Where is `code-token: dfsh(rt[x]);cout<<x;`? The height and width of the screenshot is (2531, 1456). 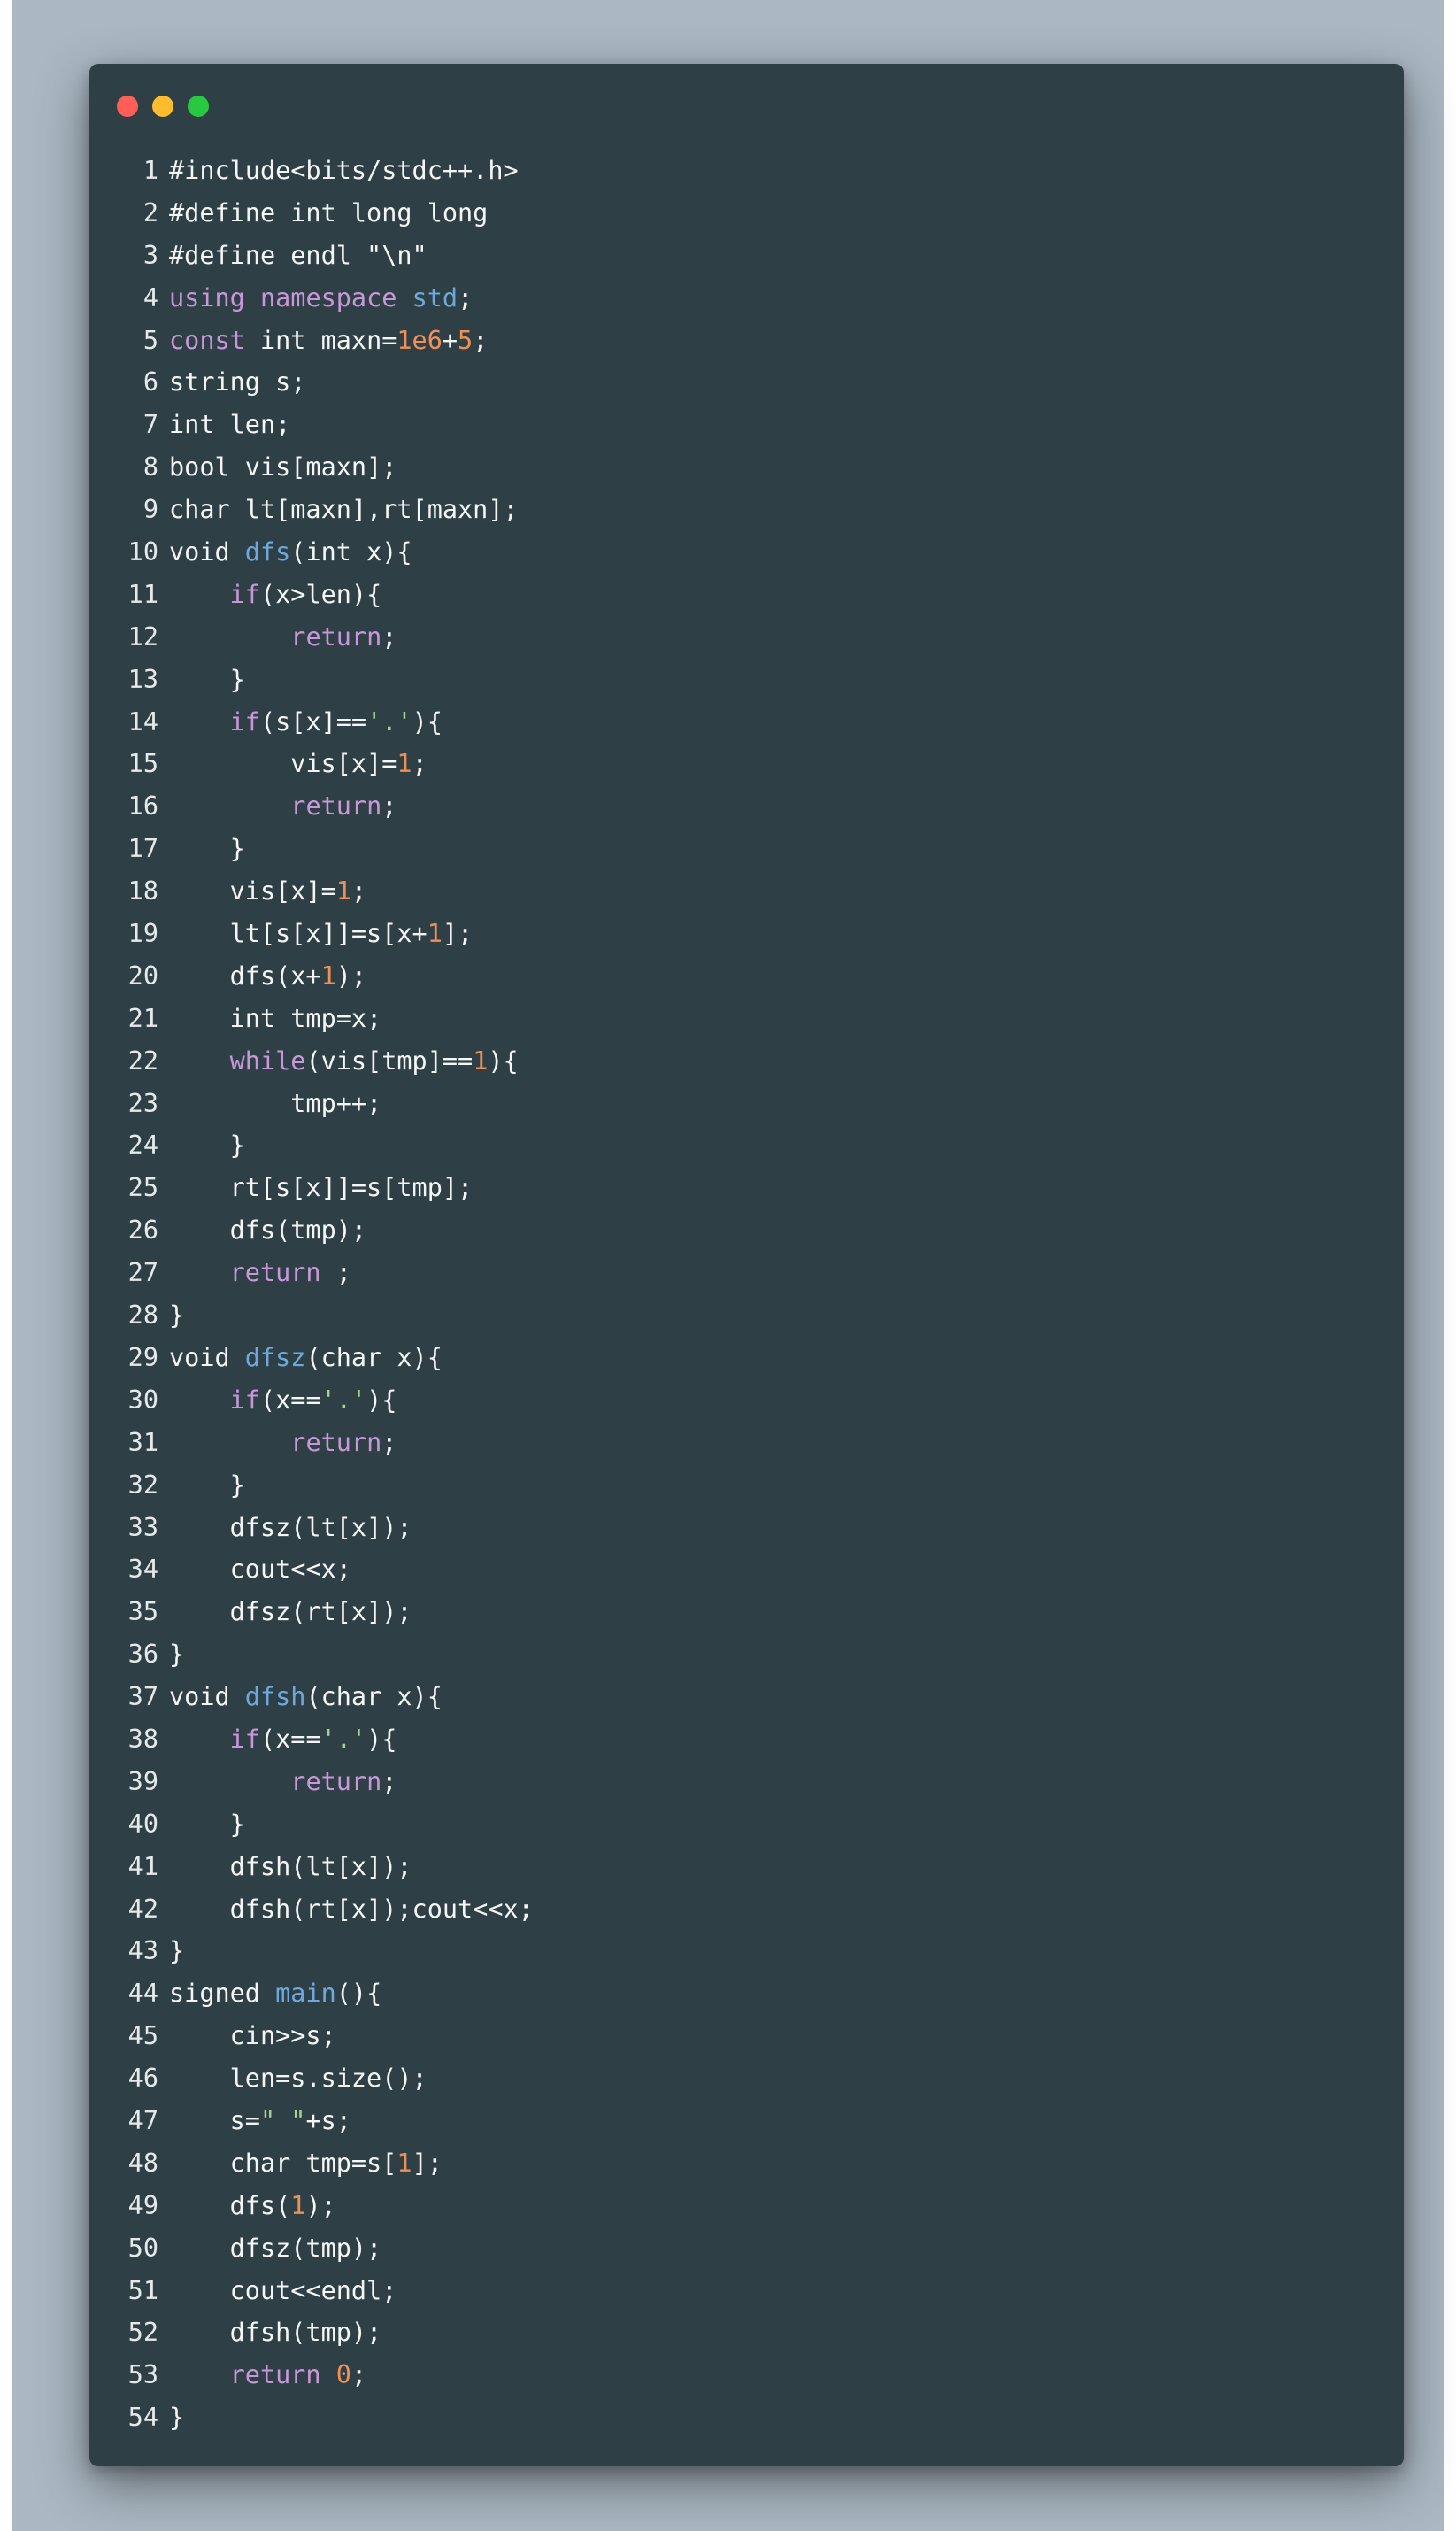
code-token: dfsh(rt[x]);cout<<x; is located at coordinates (351, 1909).